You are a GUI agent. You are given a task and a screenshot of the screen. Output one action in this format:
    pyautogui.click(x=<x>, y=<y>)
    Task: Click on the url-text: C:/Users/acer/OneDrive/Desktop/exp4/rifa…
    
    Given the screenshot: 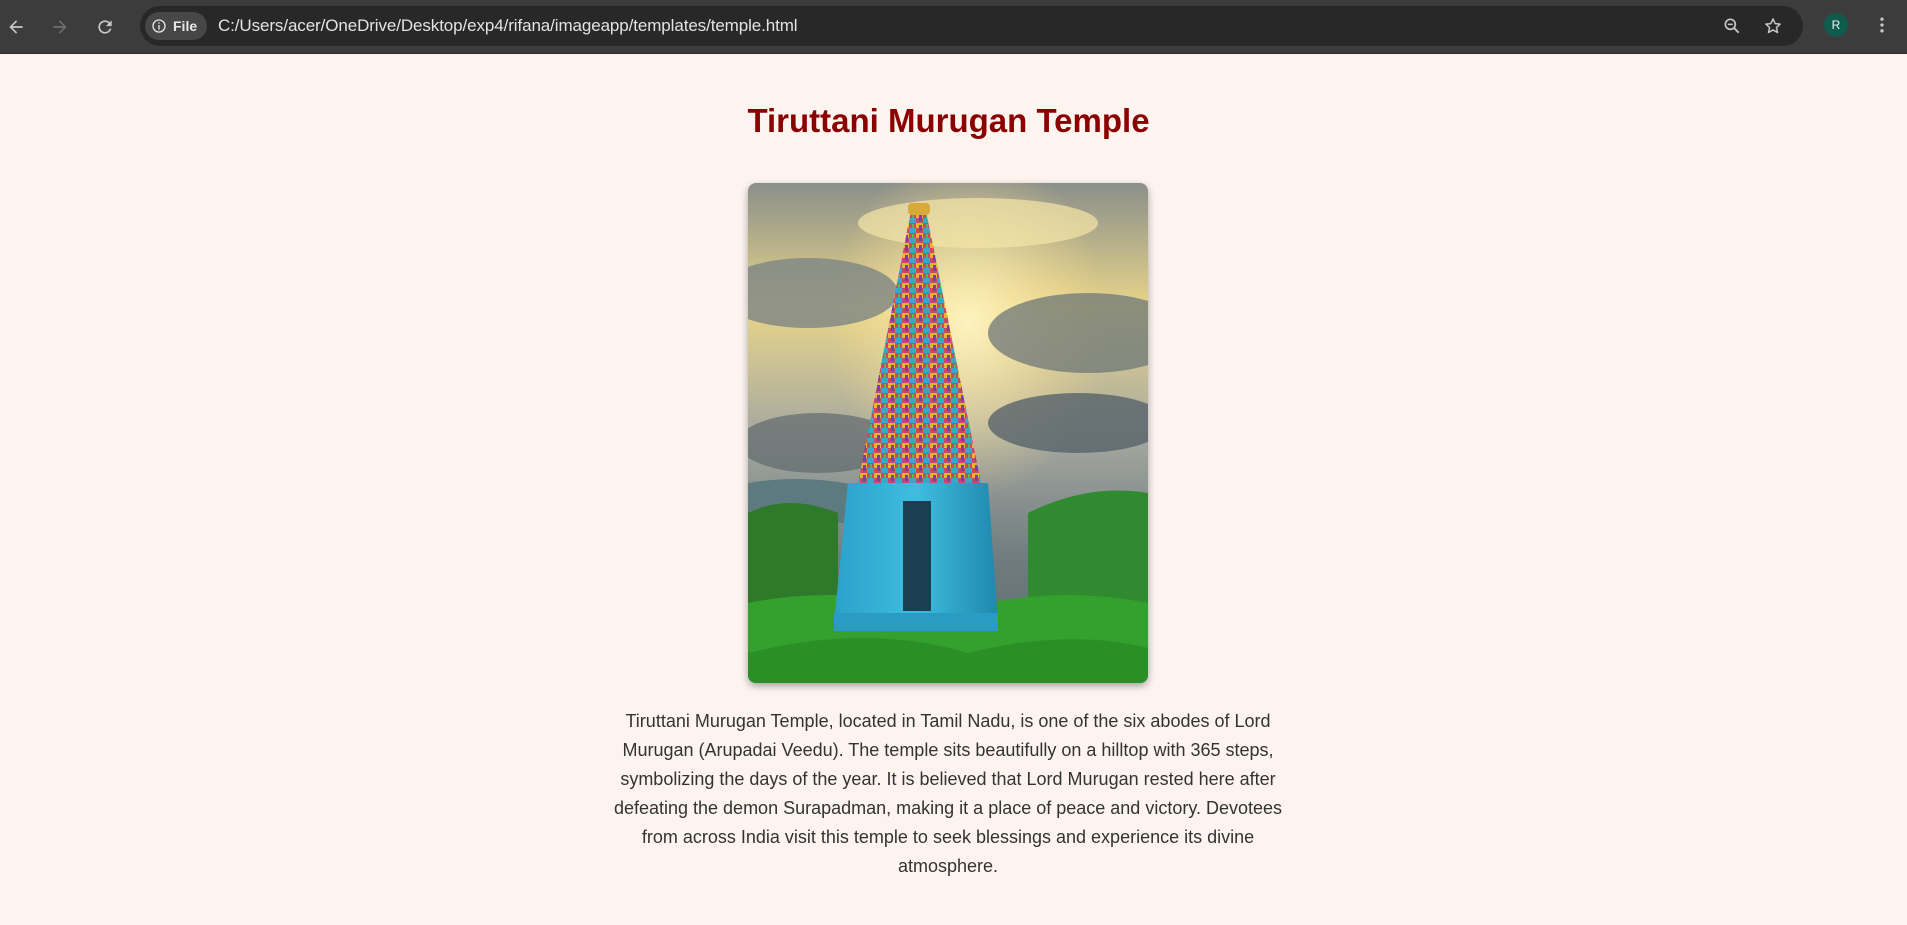 What is the action you would take?
    pyautogui.click(x=508, y=26)
    